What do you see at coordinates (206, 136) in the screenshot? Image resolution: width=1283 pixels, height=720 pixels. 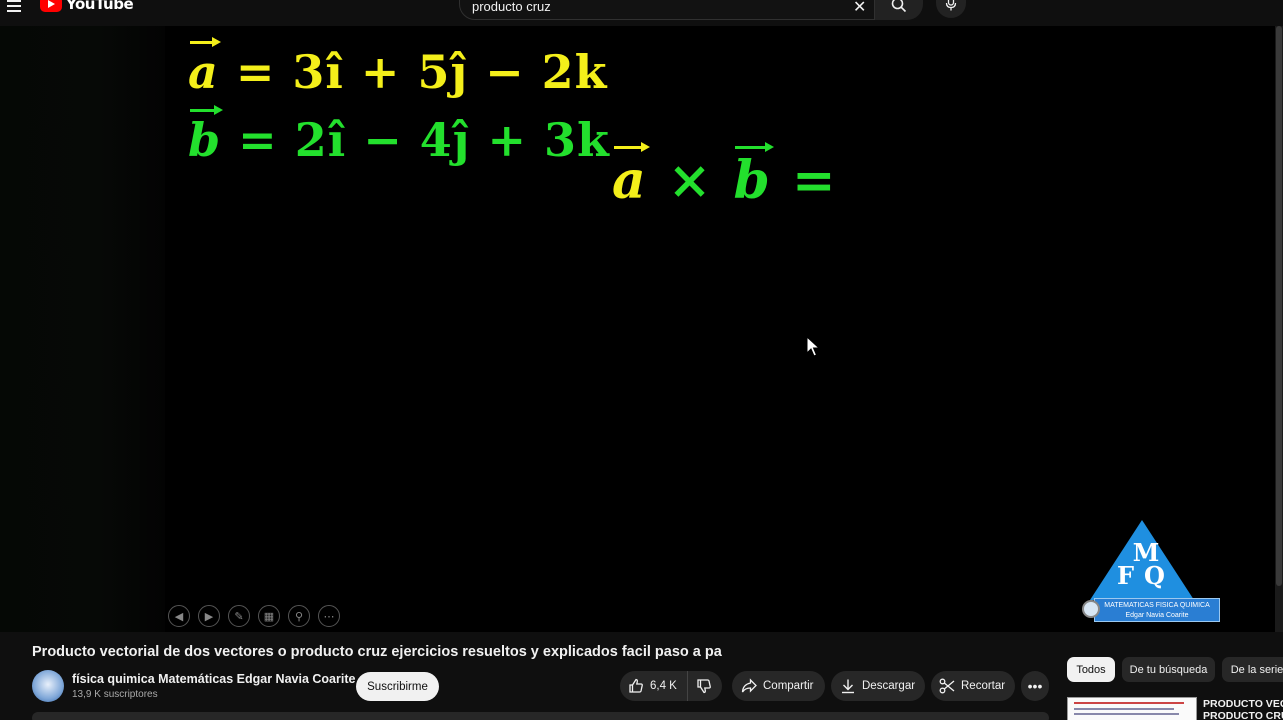 I see `vector-b-symbol: b` at bounding box center [206, 136].